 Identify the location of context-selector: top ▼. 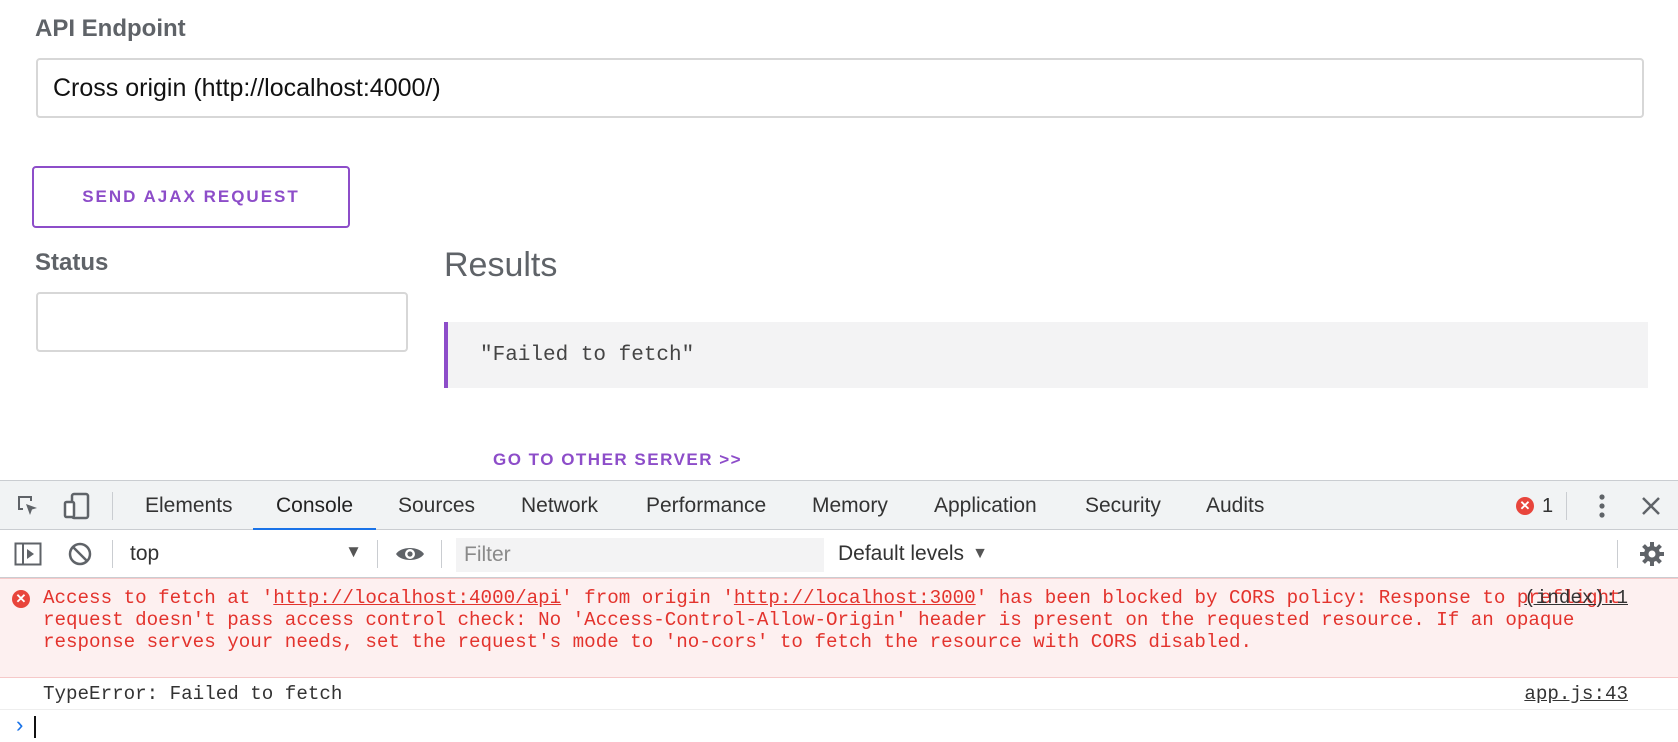
(246, 554).